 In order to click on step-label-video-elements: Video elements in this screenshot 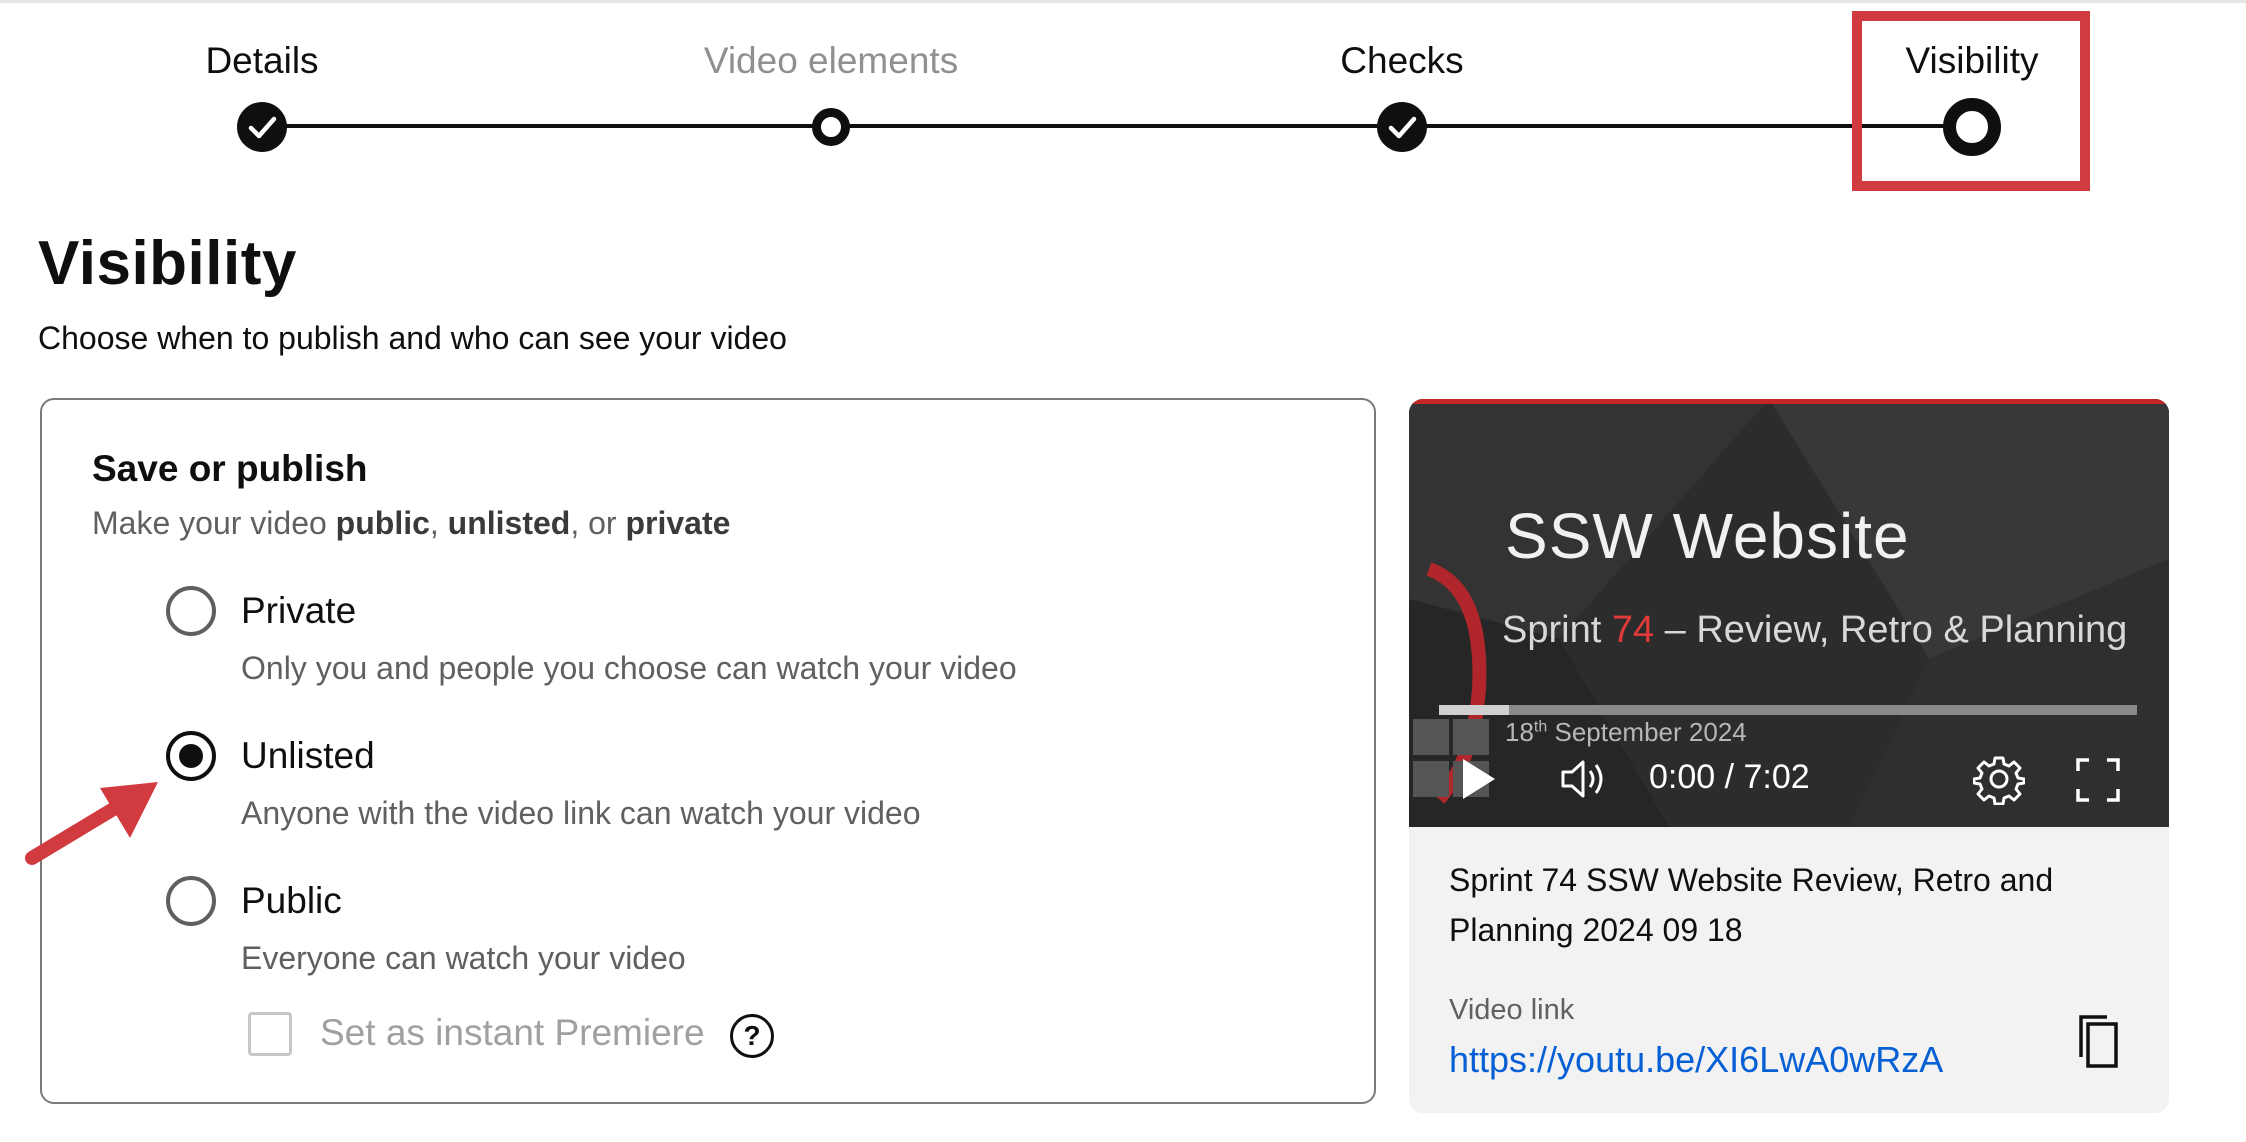, I will do `click(831, 61)`.